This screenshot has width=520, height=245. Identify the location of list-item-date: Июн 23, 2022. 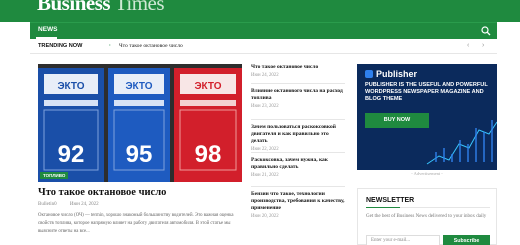
(265, 106).